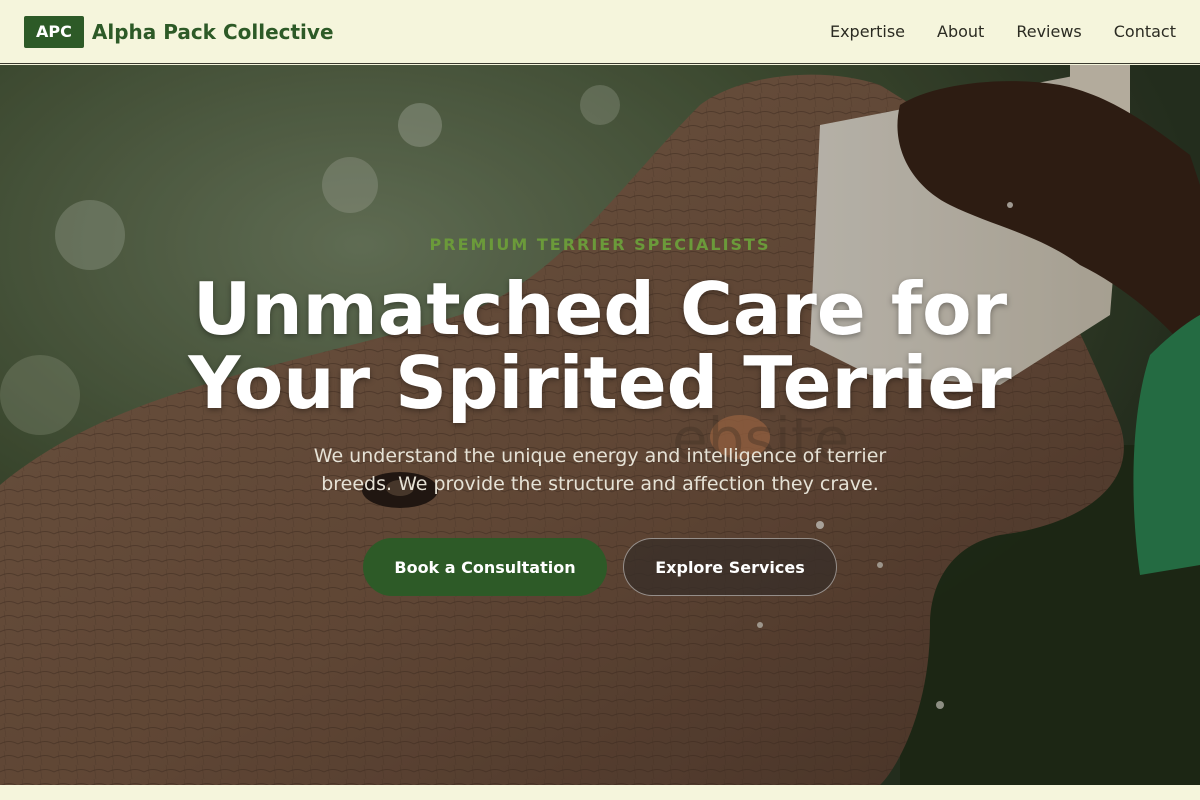 Image resolution: width=1200 pixels, height=800 pixels. What do you see at coordinates (730, 567) in the screenshot?
I see `explore-services-button: Explore Services` at bounding box center [730, 567].